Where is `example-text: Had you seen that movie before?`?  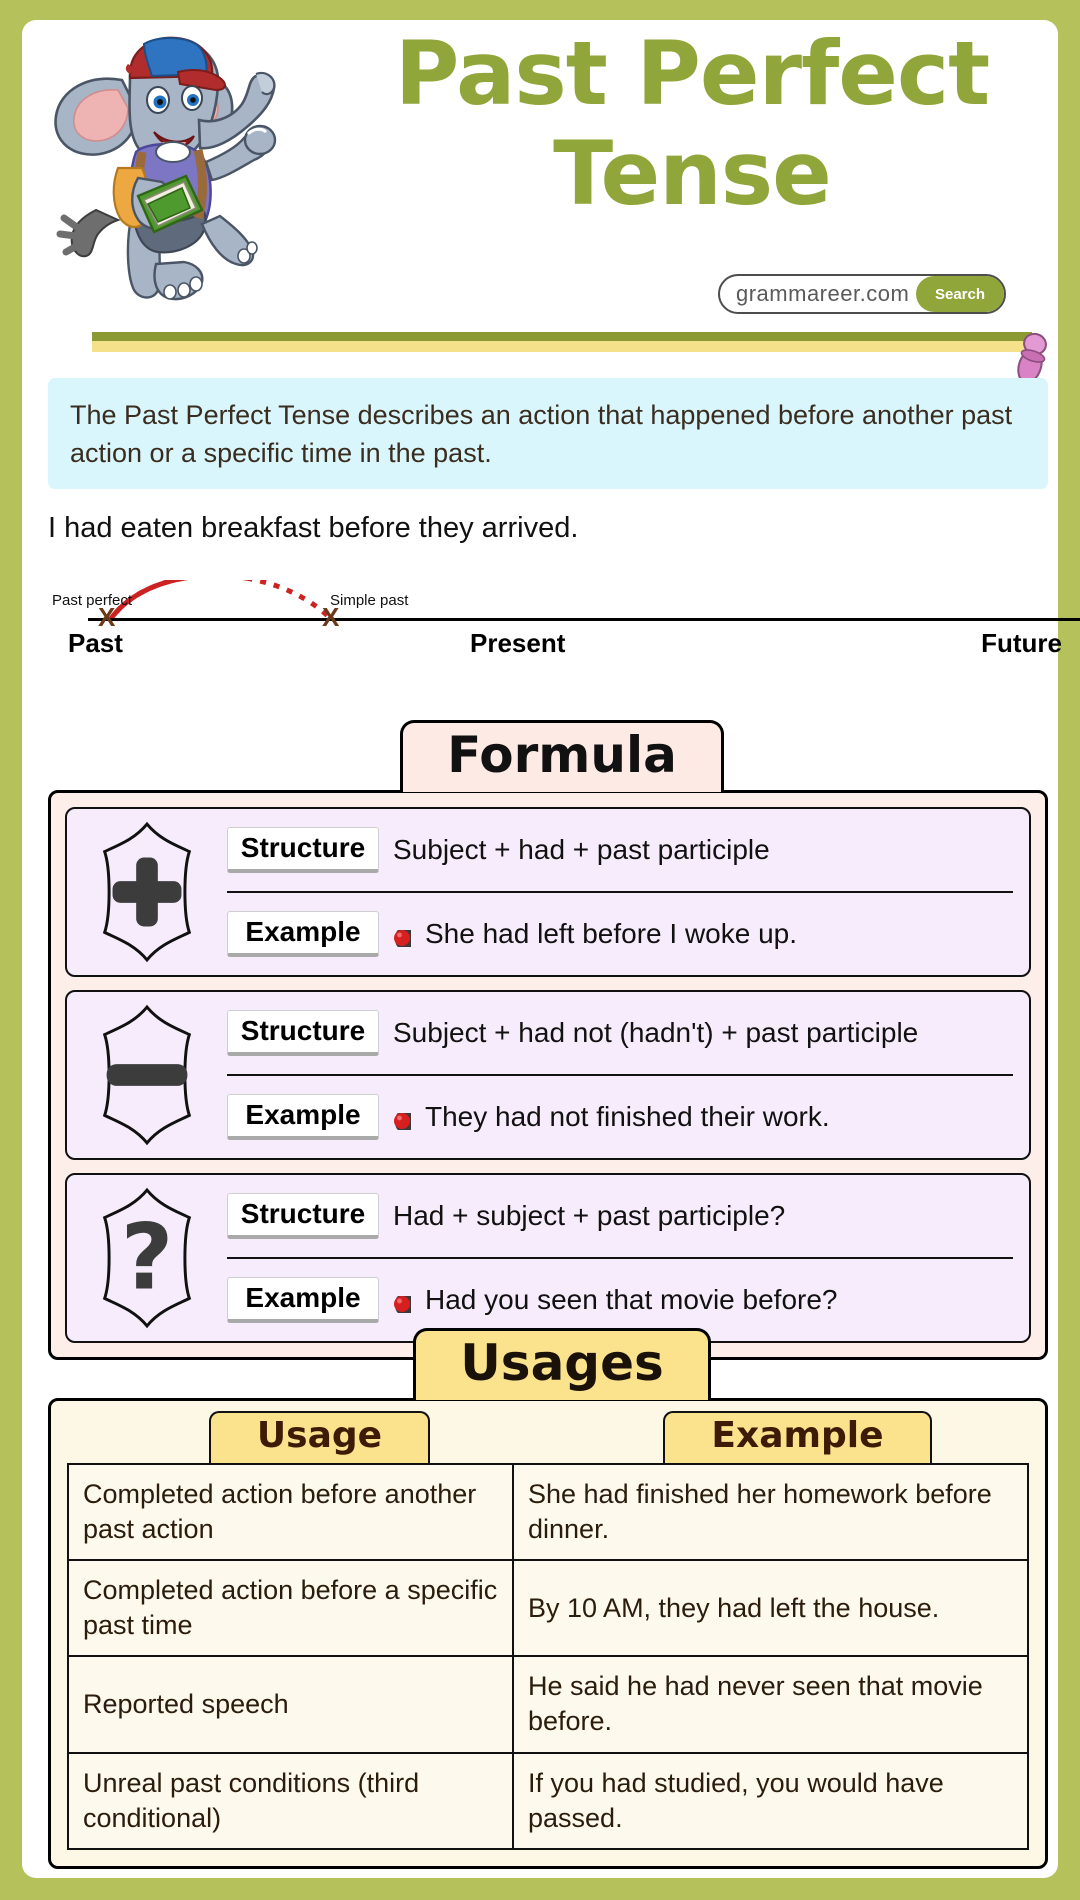
example-text: Had you seen that movie before? is located at coordinates (631, 1299).